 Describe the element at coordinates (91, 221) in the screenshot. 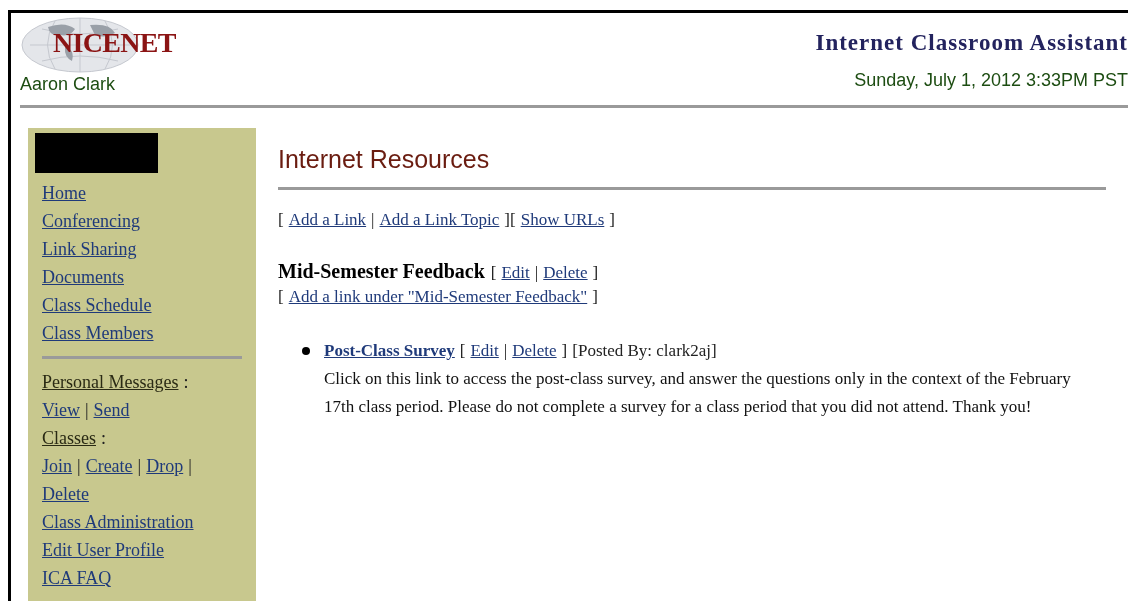

I see `nav-link: Conferencing` at that location.